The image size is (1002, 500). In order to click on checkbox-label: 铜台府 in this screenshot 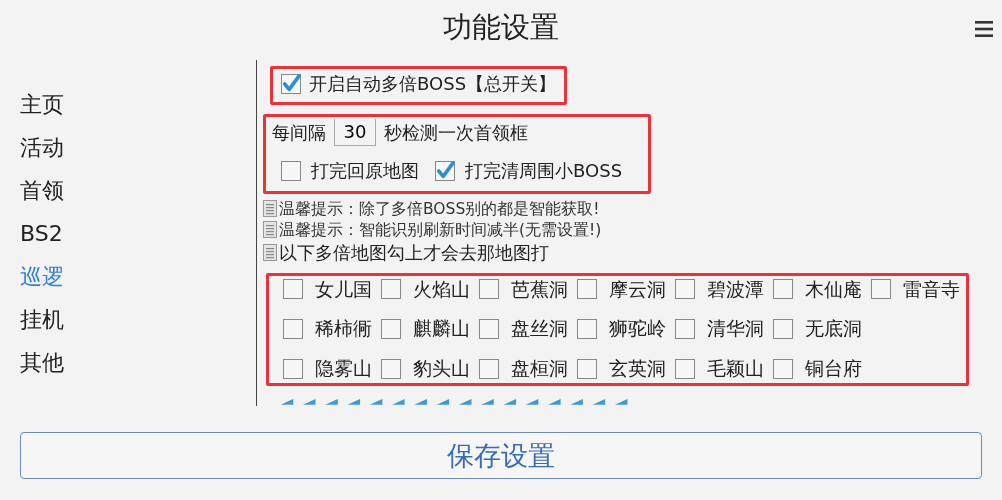, I will do `click(833, 368)`.